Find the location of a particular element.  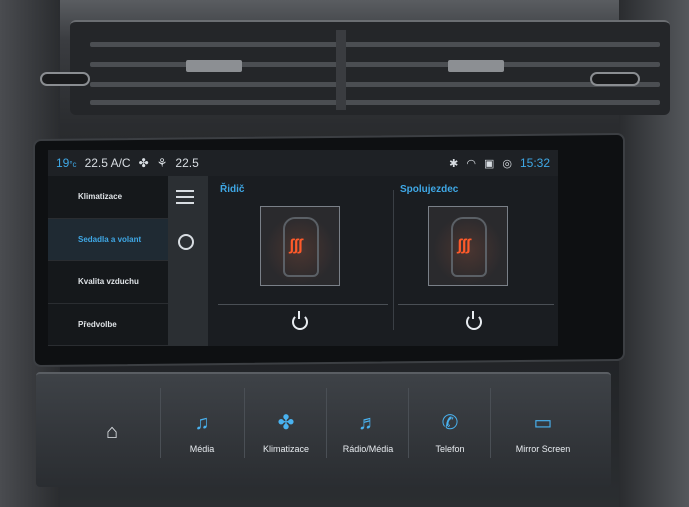

driver-panel: Řidič ʃʃʃ is located at coordinates (300, 261).